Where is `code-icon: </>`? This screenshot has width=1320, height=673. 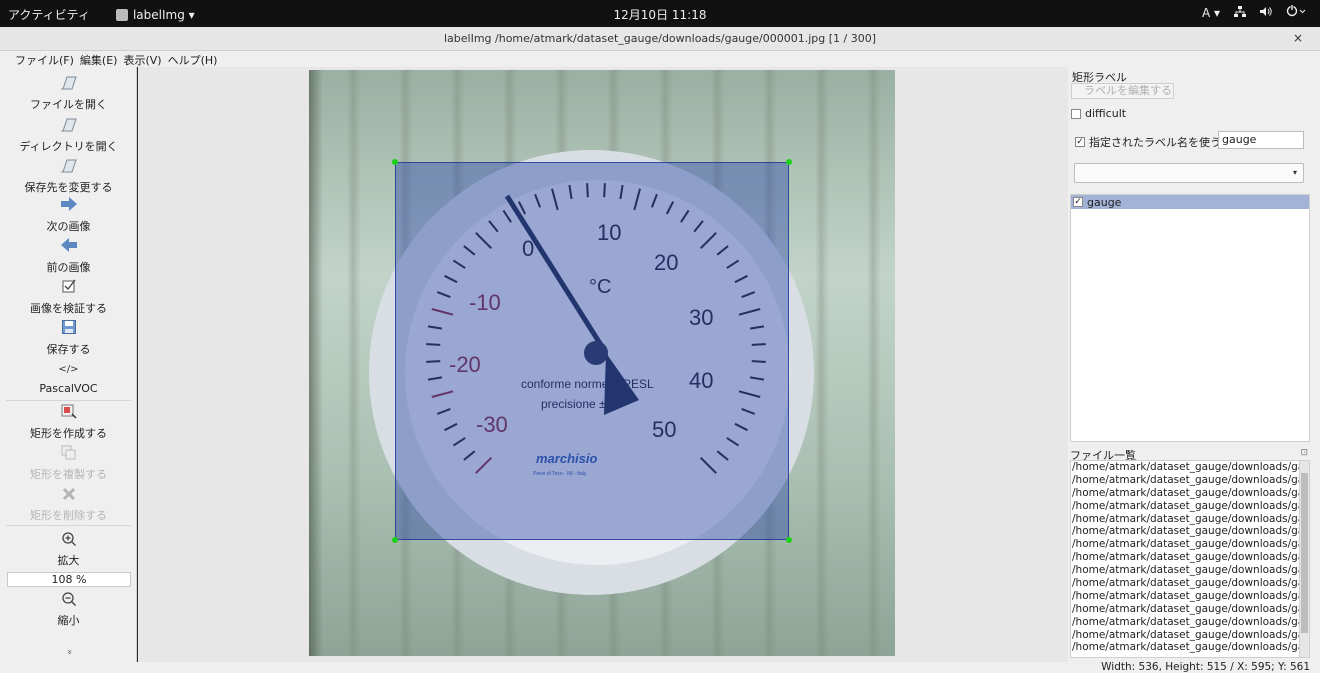
code-icon: </> is located at coordinates (68, 369).